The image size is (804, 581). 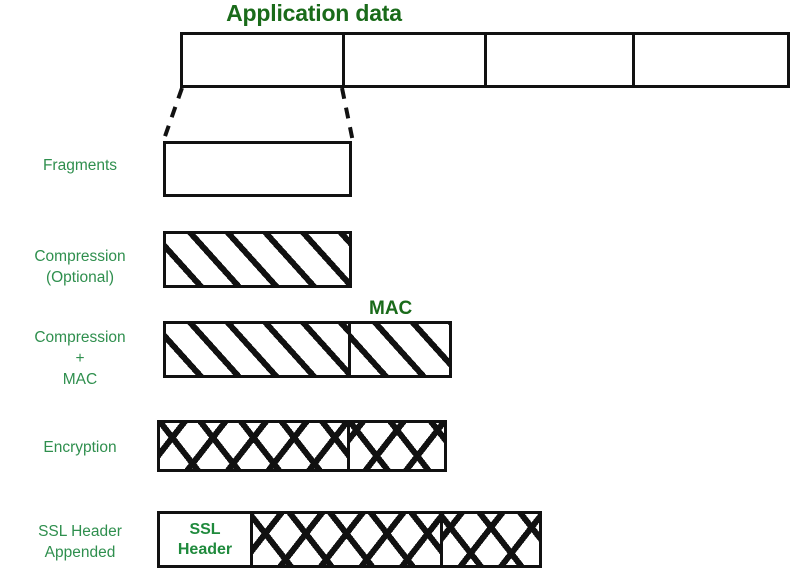 I want to click on ssl-header-text-line1: SSL, so click(x=205, y=529).